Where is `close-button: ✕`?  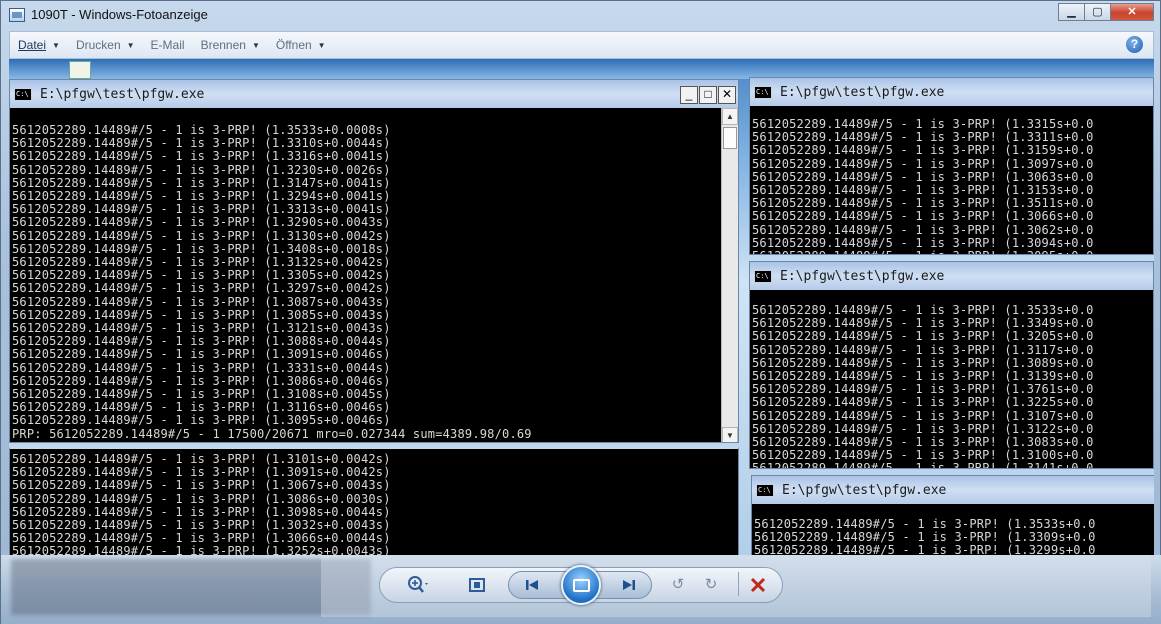
close-button: ✕ is located at coordinates (1132, 12).